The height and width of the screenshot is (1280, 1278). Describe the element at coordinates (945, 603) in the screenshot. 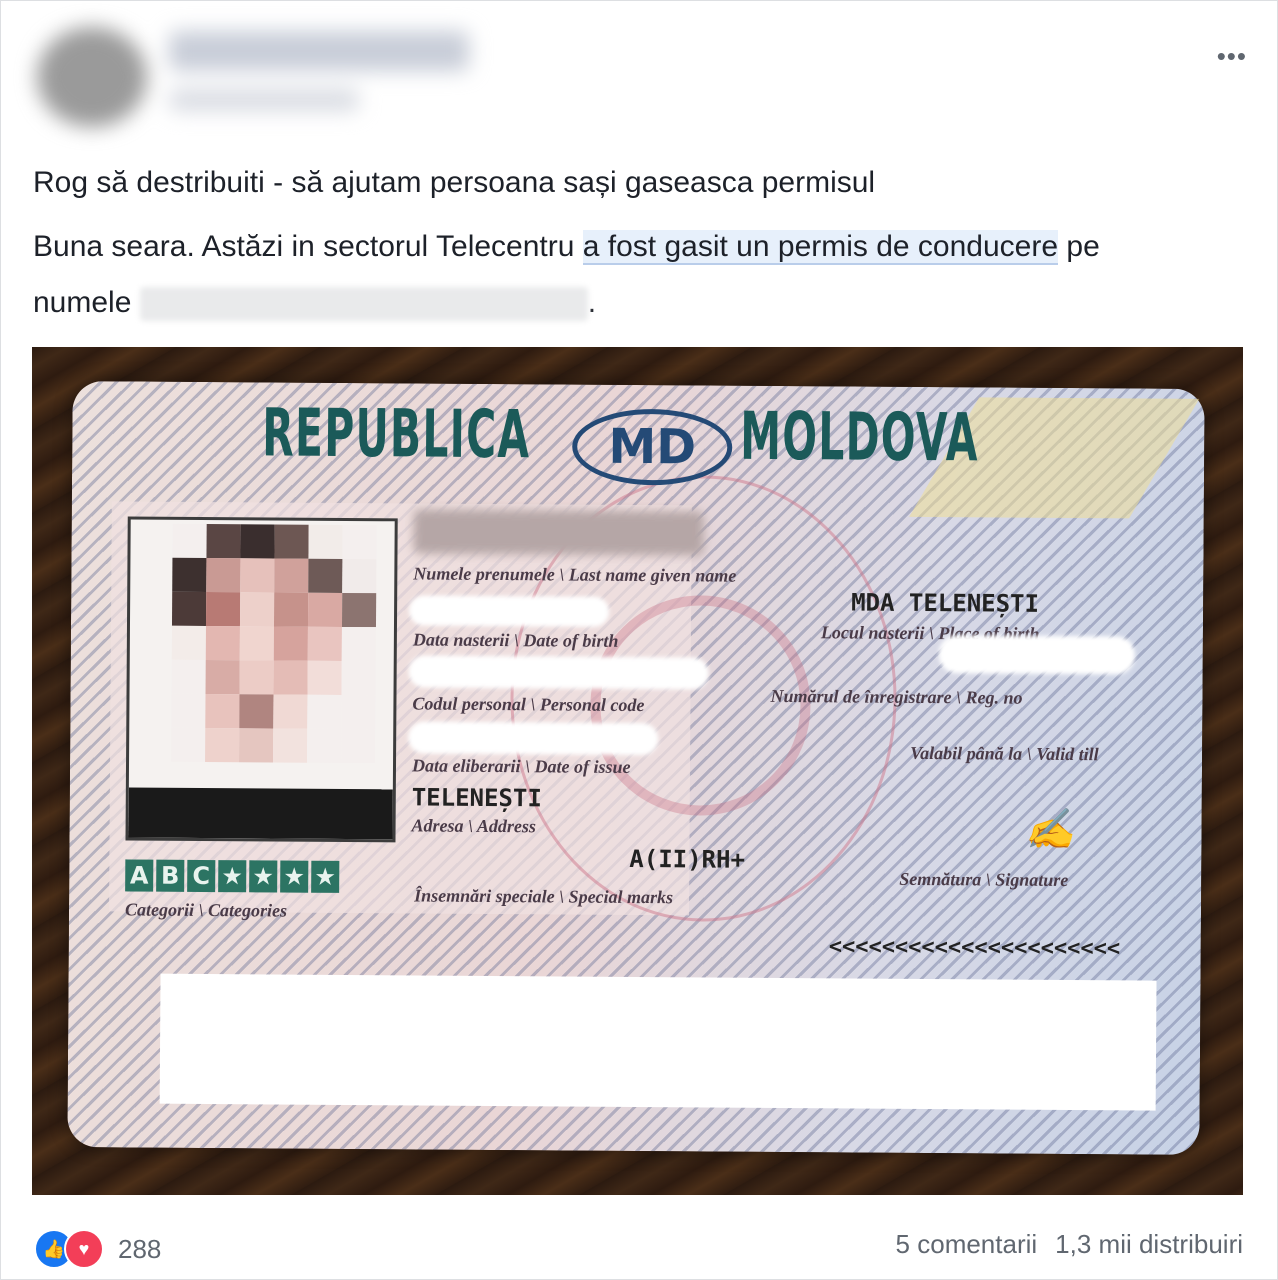

I see `birthplace-value: MDA TELENEȘTI` at that location.